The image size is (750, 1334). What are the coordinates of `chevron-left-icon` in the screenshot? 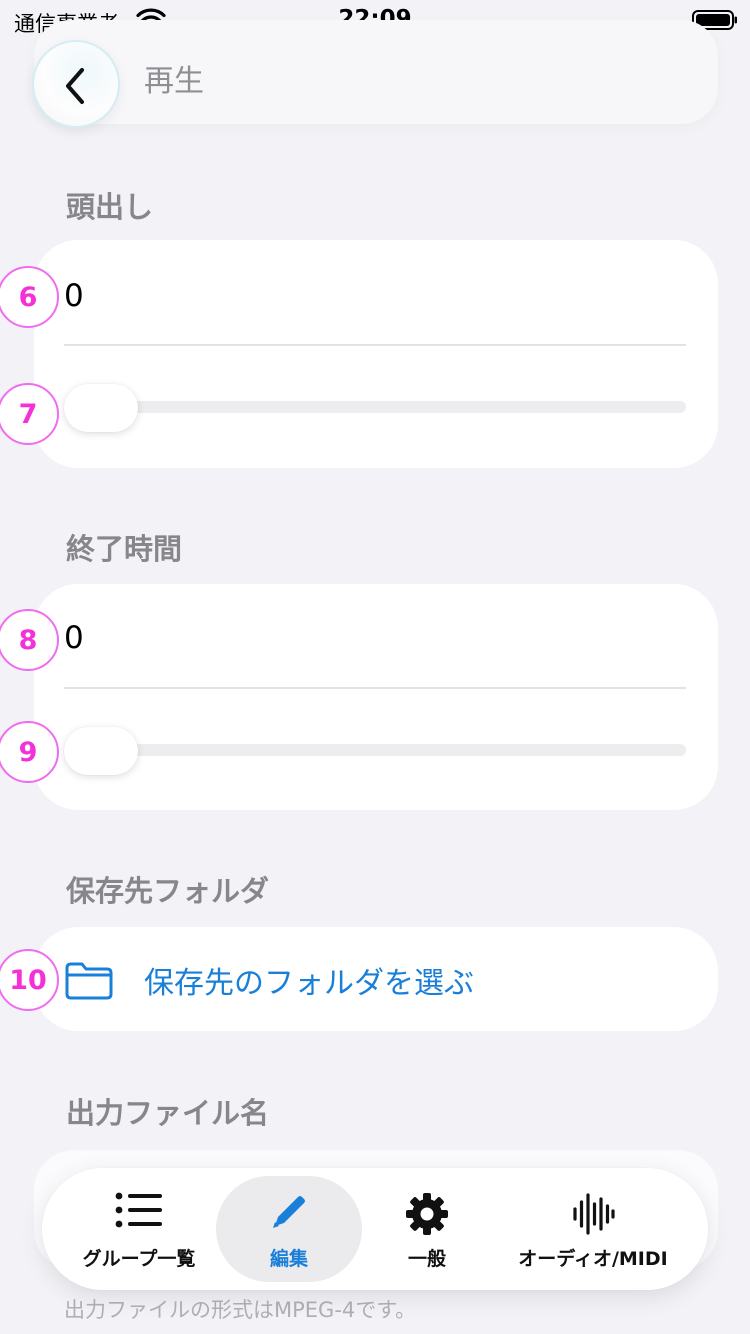 It's located at (75, 86).